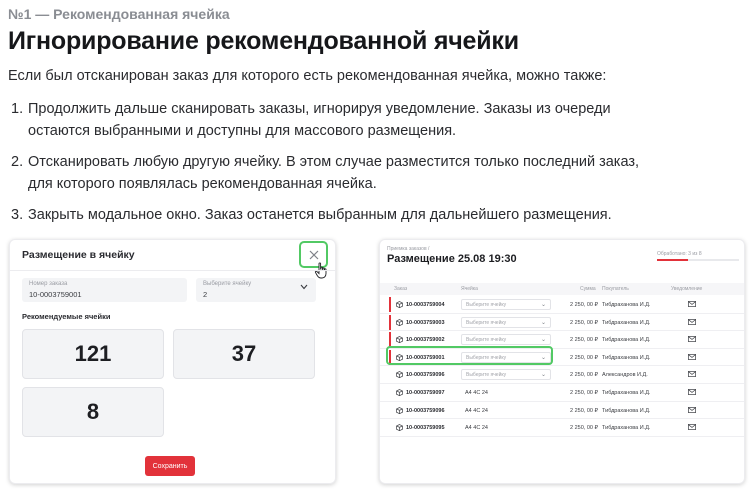  Describe the element at coordinates (170, 466) in the screenshot. I see `save-button: Сохранить` at that location.